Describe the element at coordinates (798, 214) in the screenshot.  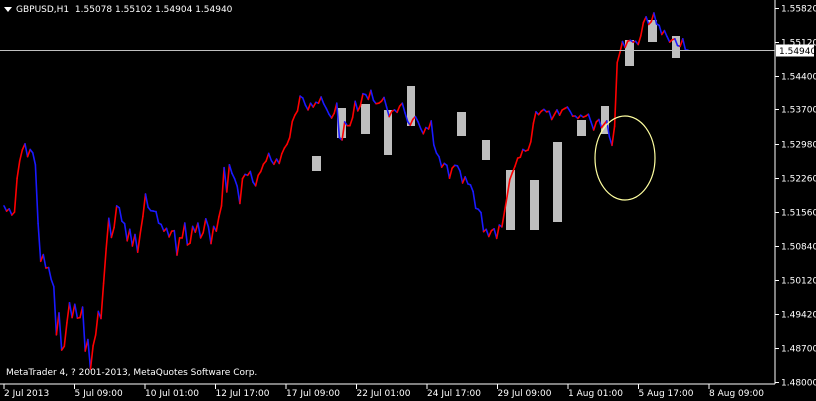
I see `y-tick-label: 1.51560` at that location.